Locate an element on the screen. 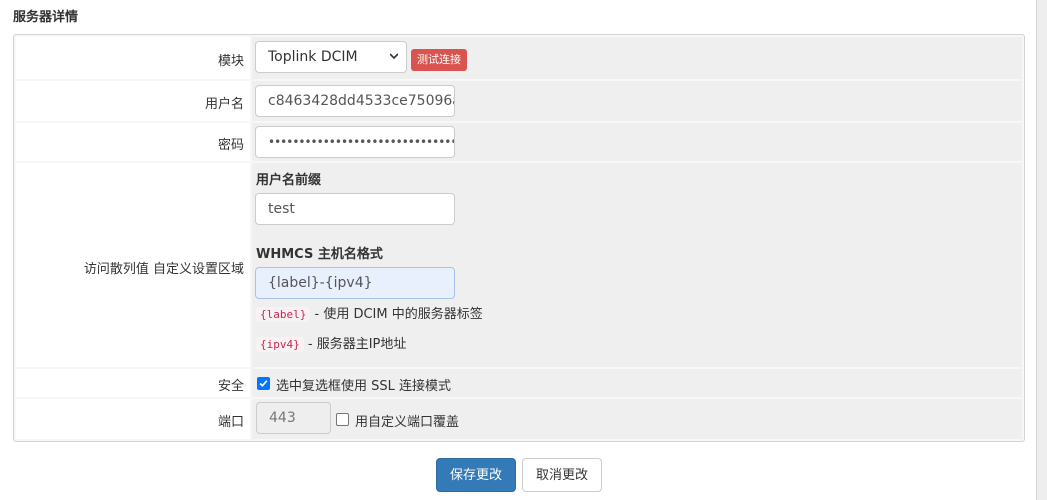  username-label-cell: 用户名 is located at coordinates (133, 101).